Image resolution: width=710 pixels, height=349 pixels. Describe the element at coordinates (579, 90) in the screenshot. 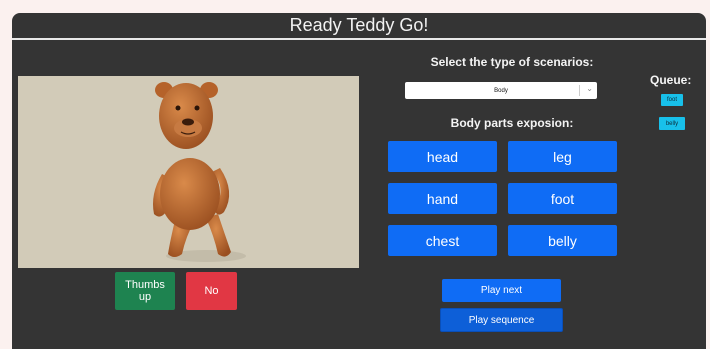

I see `select-divider` at that location.